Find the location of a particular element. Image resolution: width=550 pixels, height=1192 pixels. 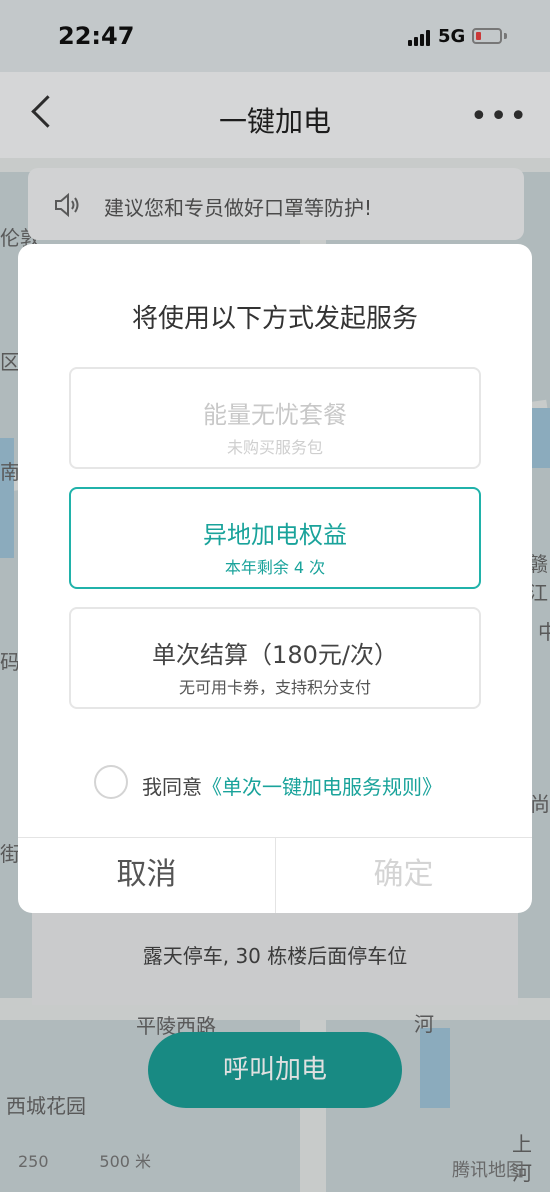

agree-checkbox is located at coordinates (111, 782).